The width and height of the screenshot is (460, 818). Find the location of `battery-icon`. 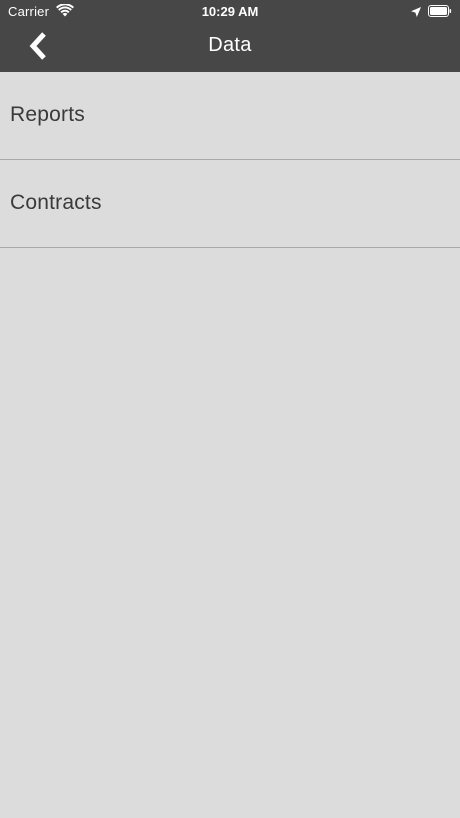

battery-icon is located at coordinates (440, 11).